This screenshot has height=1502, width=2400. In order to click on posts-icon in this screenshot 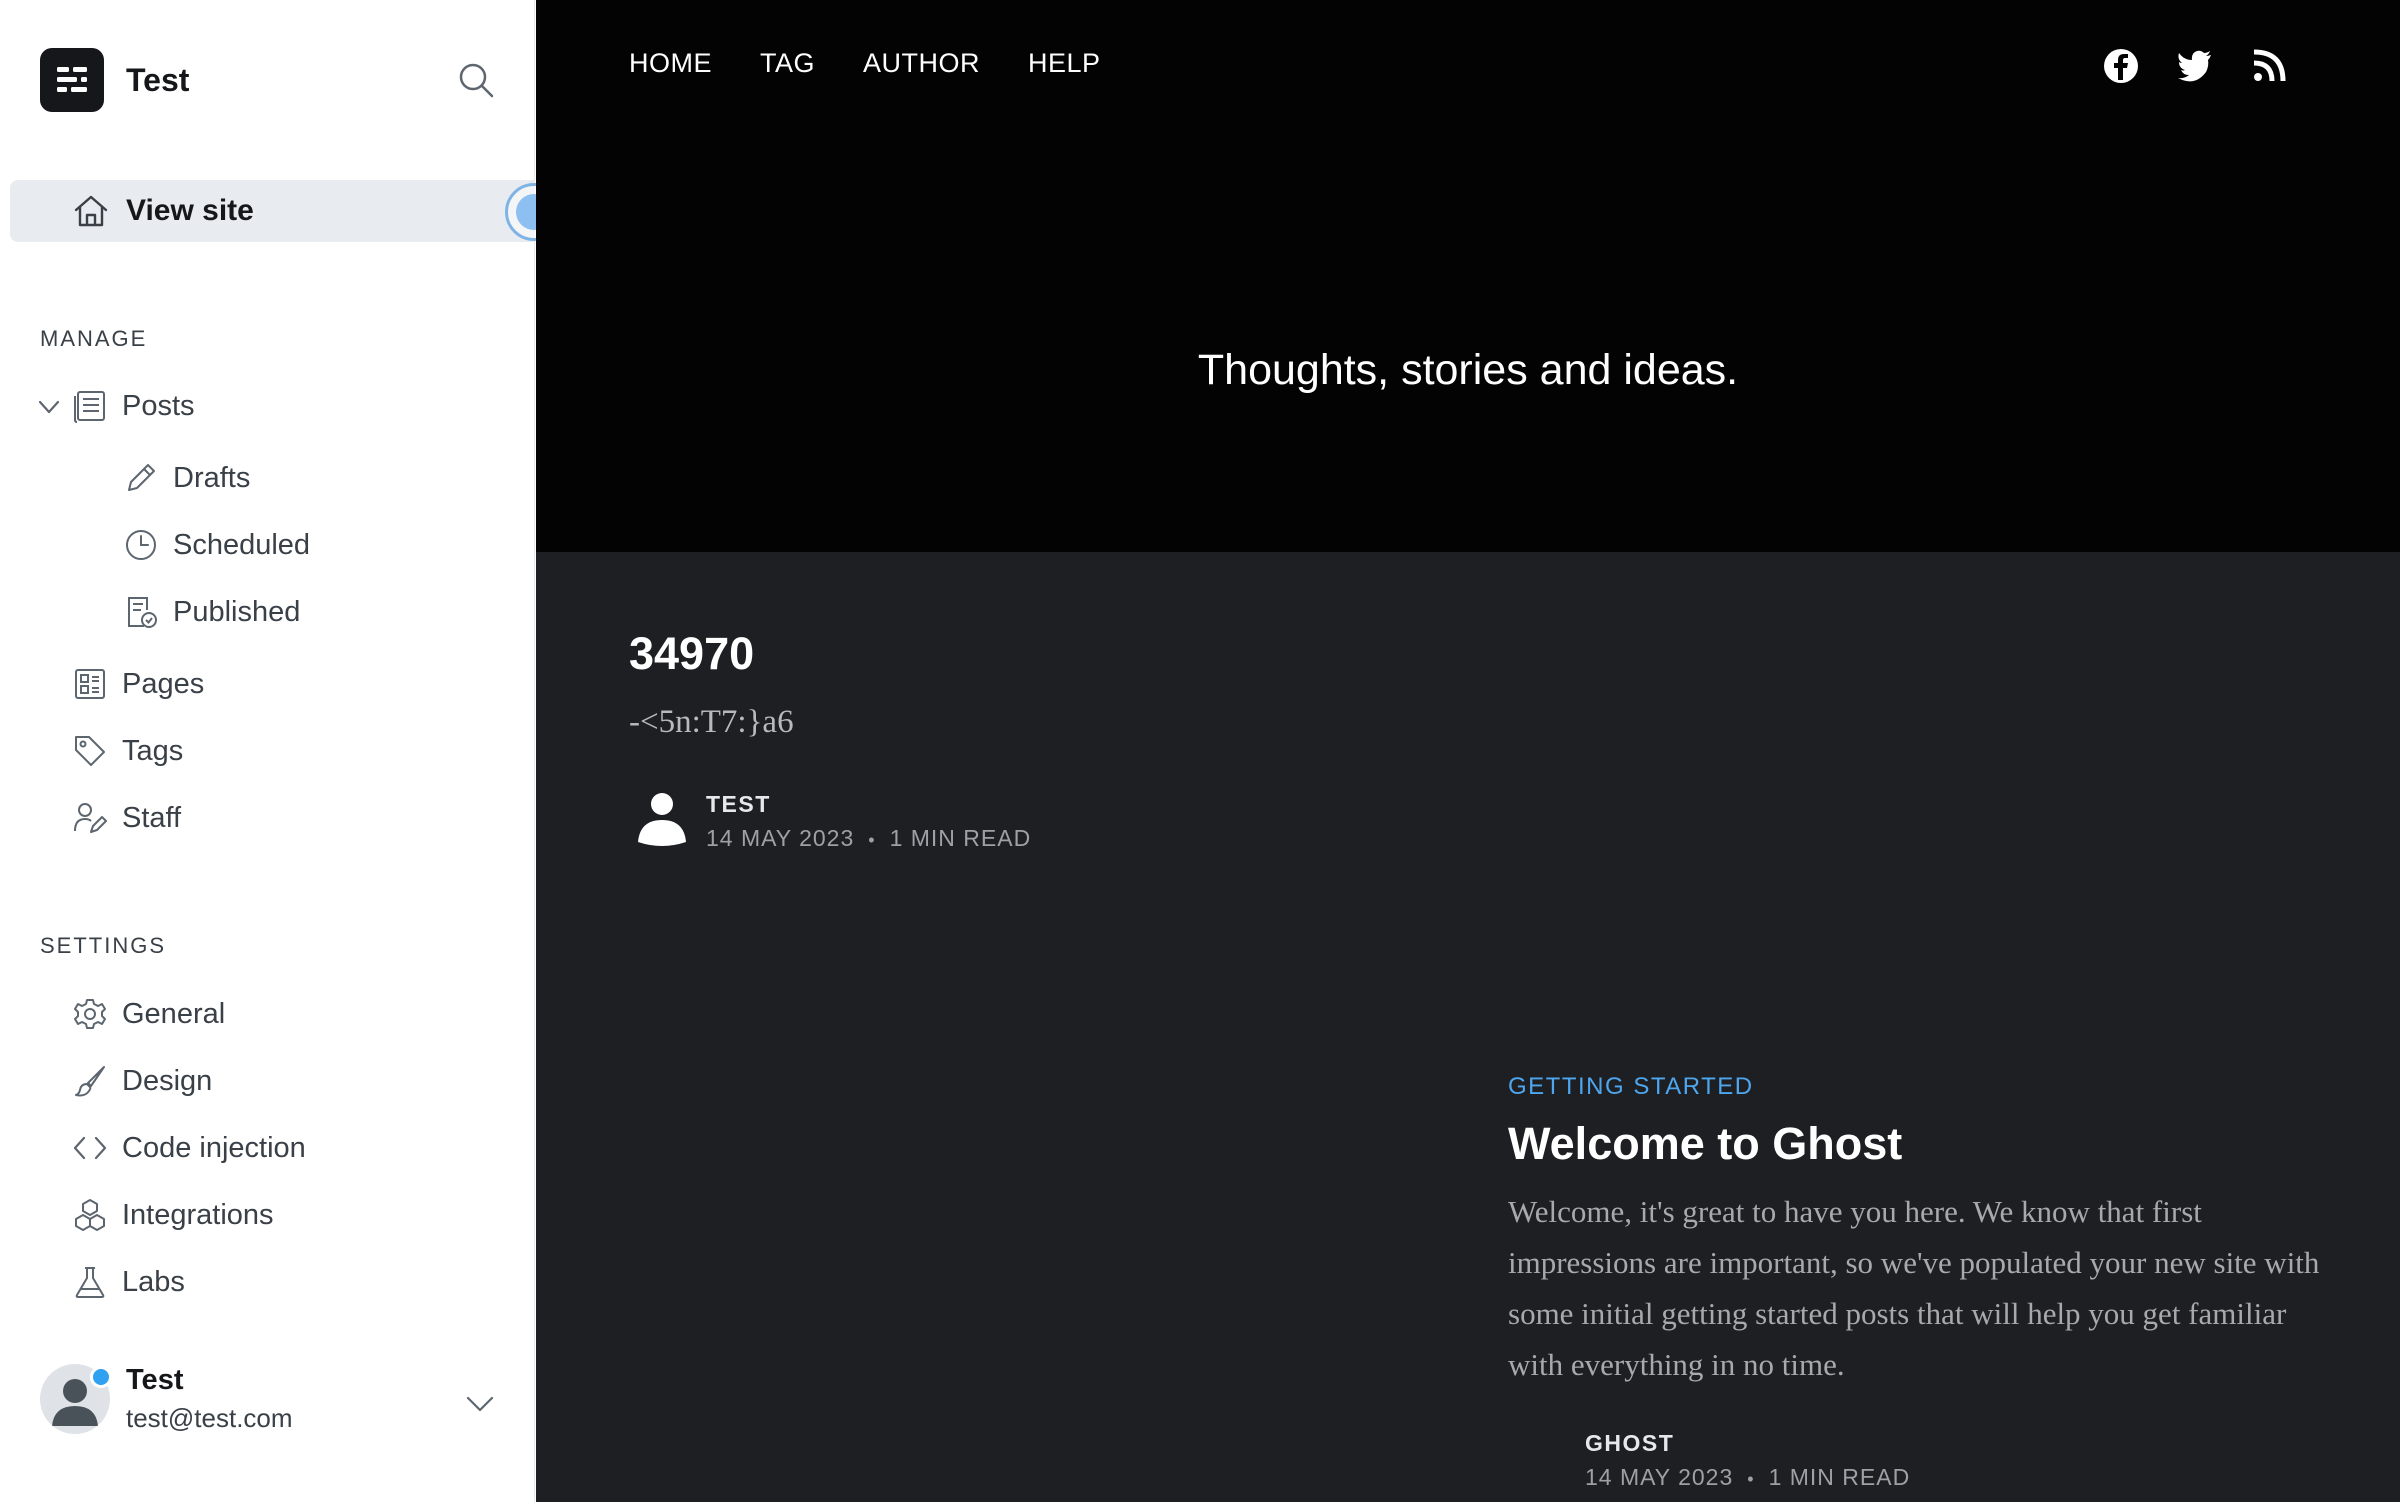, I will do `click(90, 406)`.